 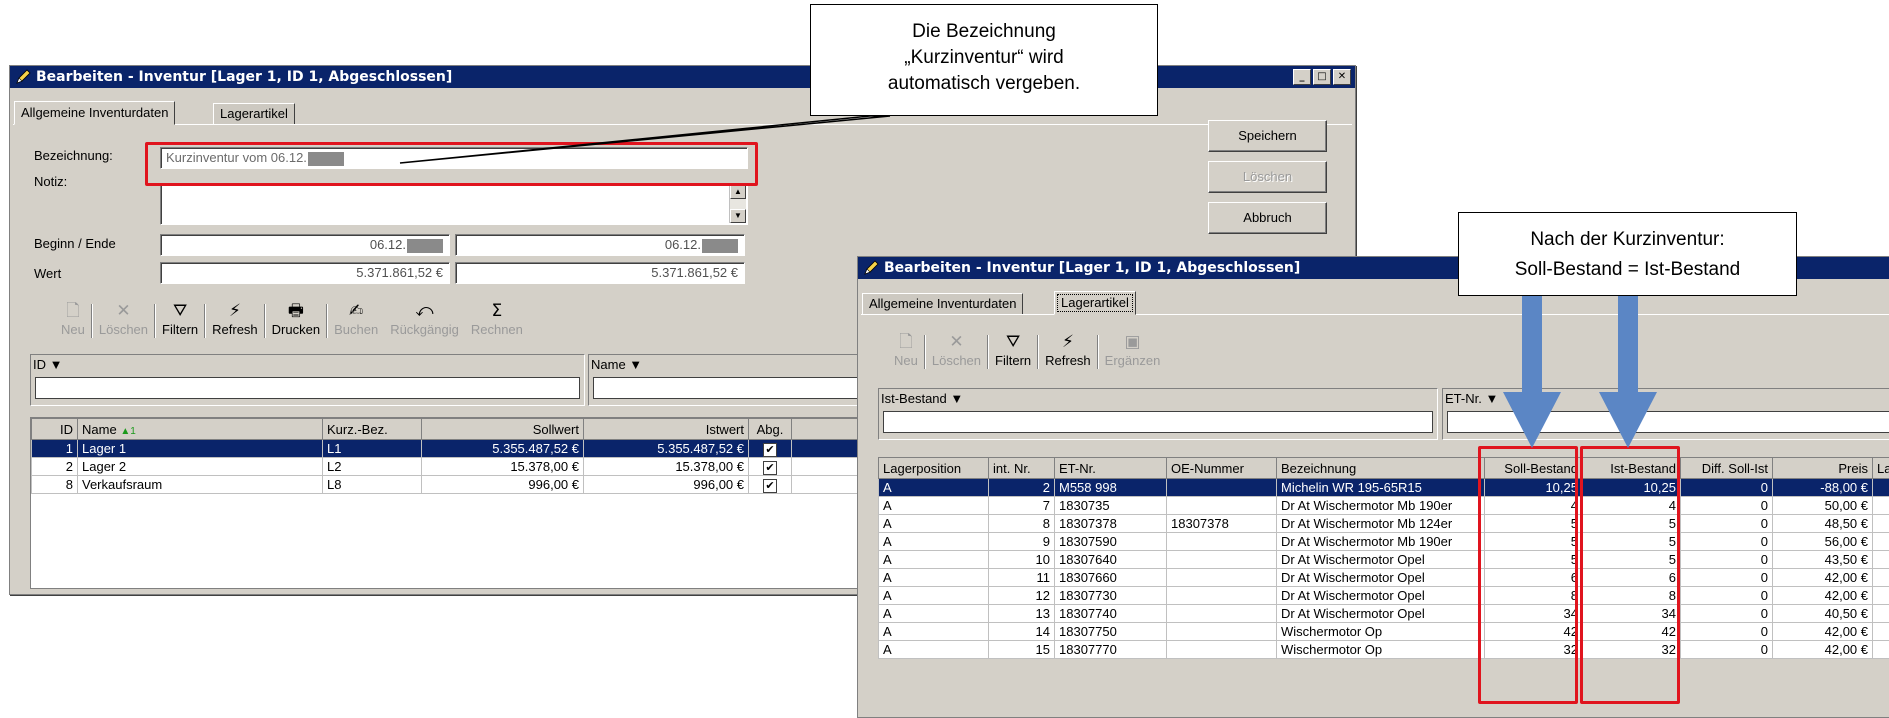 I want to click on callout-line: Nach der Kurzinventur:, so click(x=1627, y=240).